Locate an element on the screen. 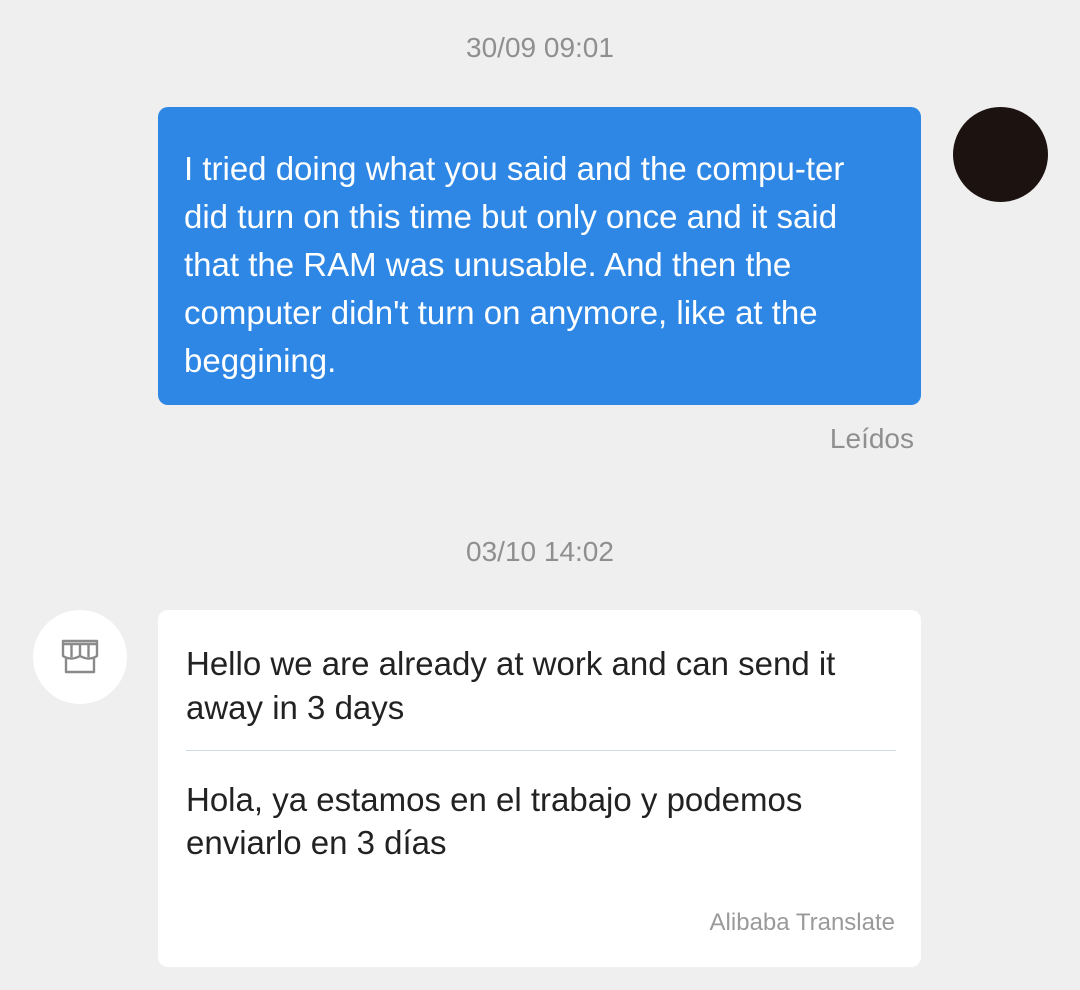  message-timestamp: 03/10 14:02 is located at coordinates (540, 551).